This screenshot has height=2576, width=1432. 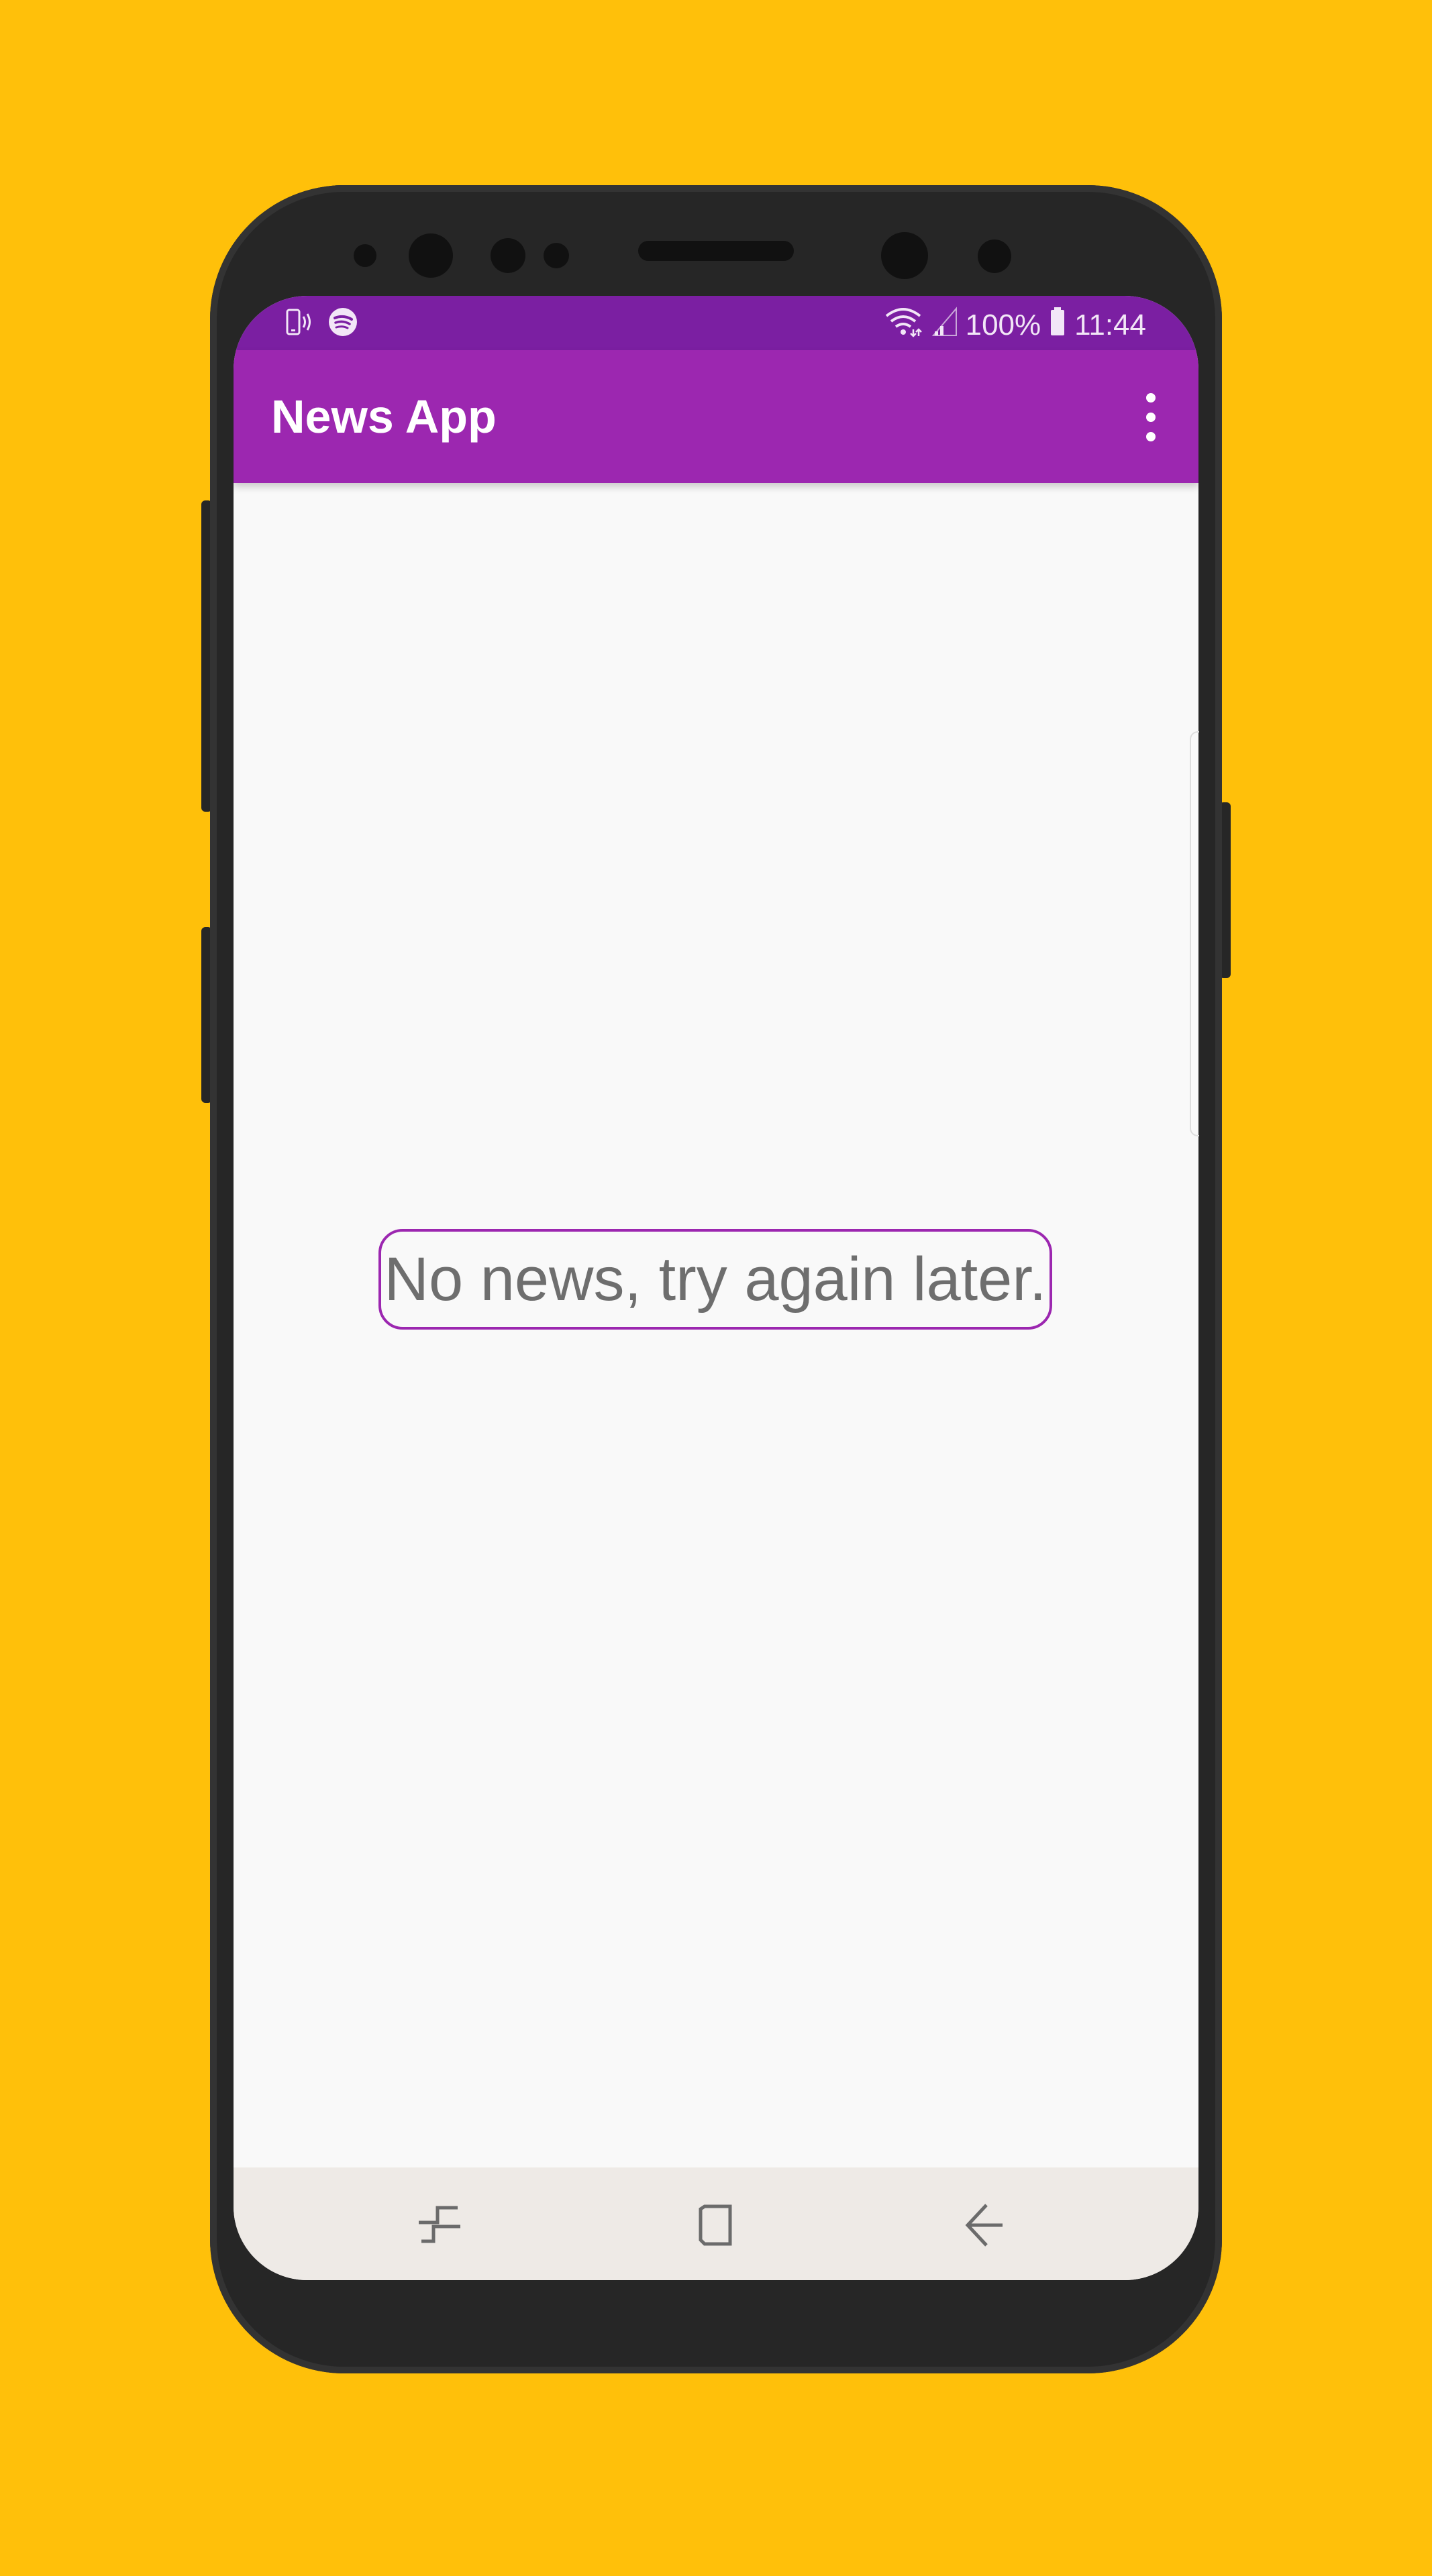 What do you see at coordinates (716, 251) in the screenshot?
I see `earpiece-speaker` at bounding box center [716, 251].